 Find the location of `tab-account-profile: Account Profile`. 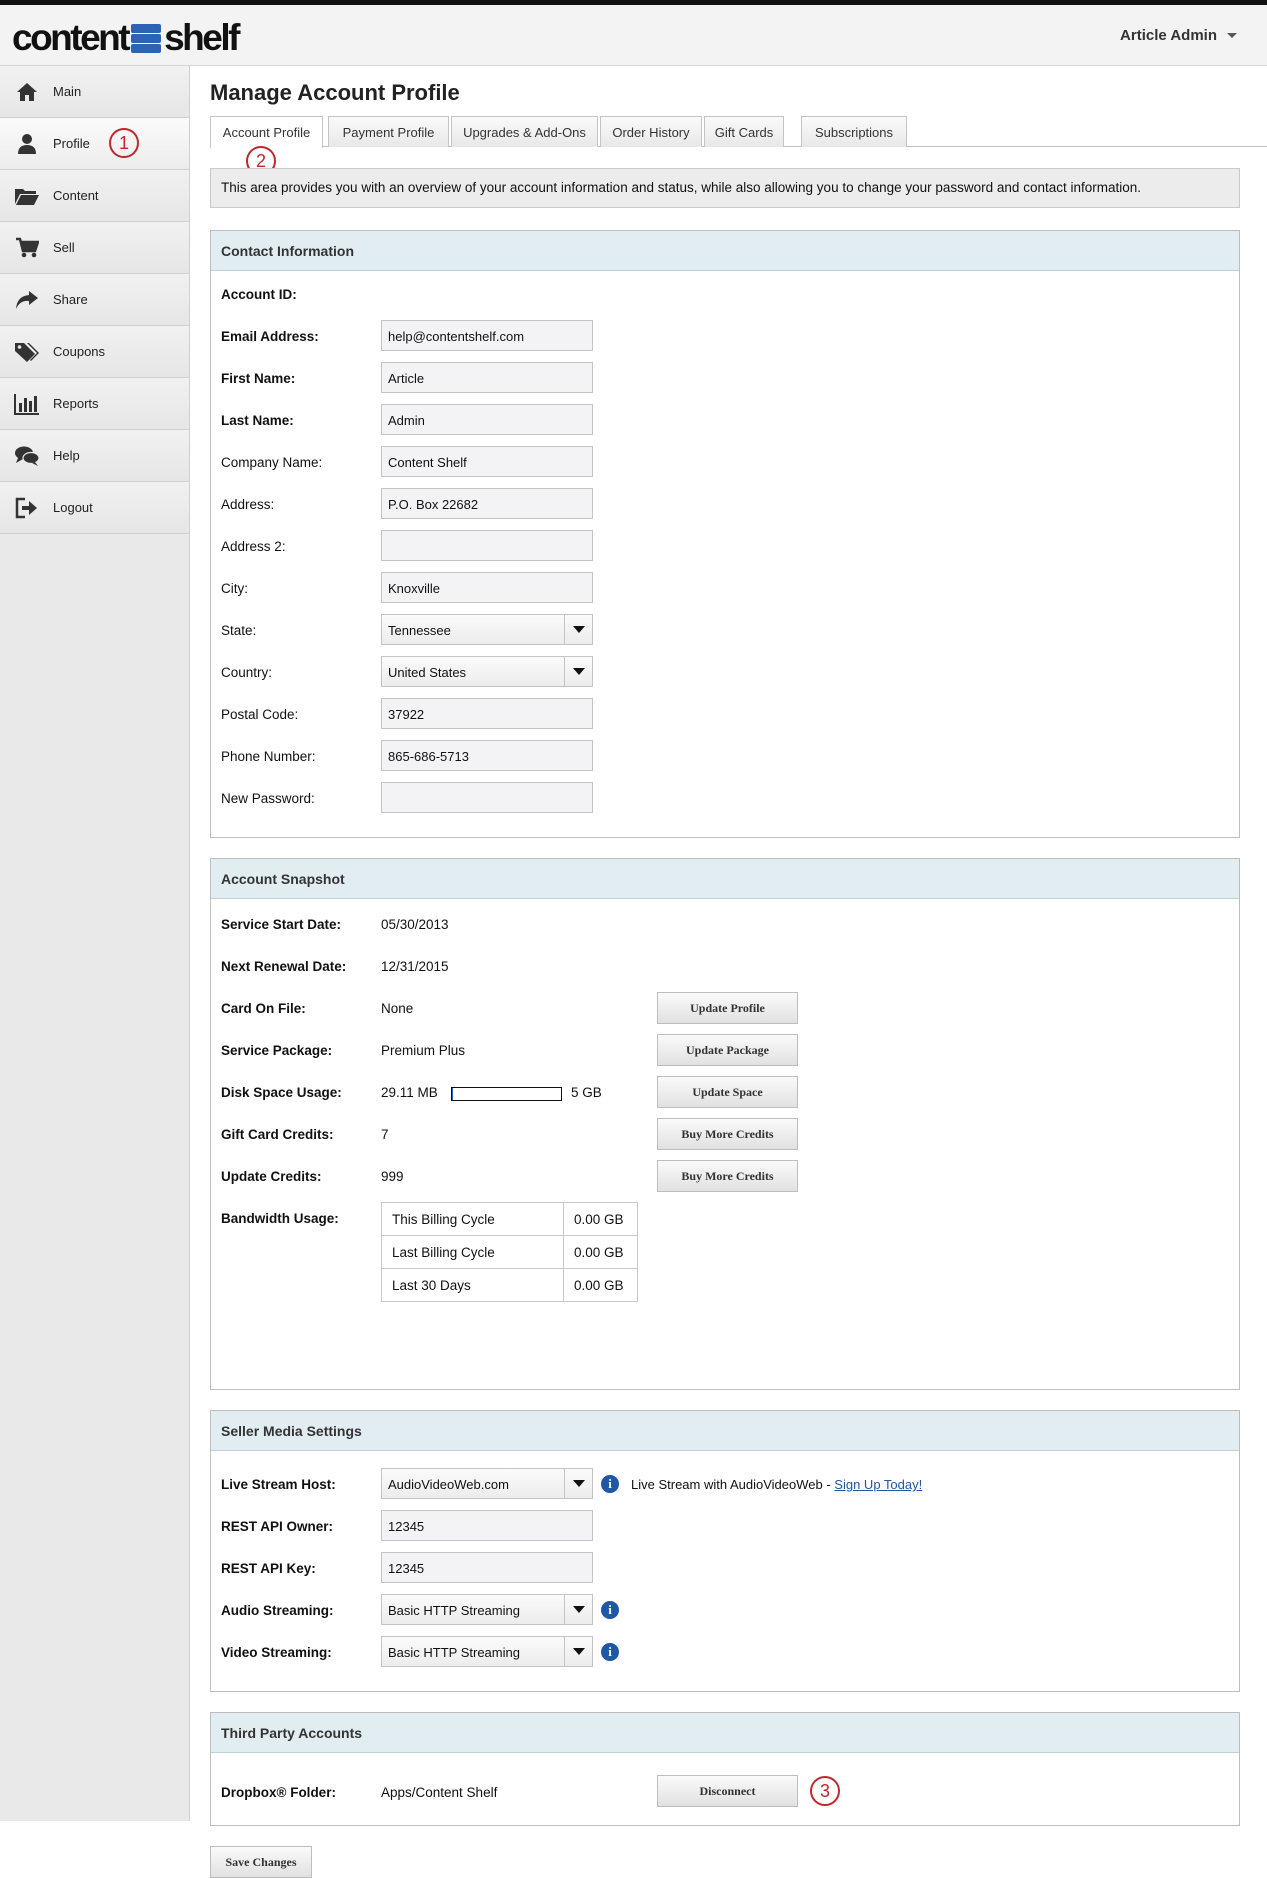

tab-account-profile: Account Profile is located at coordinates (266, 132).